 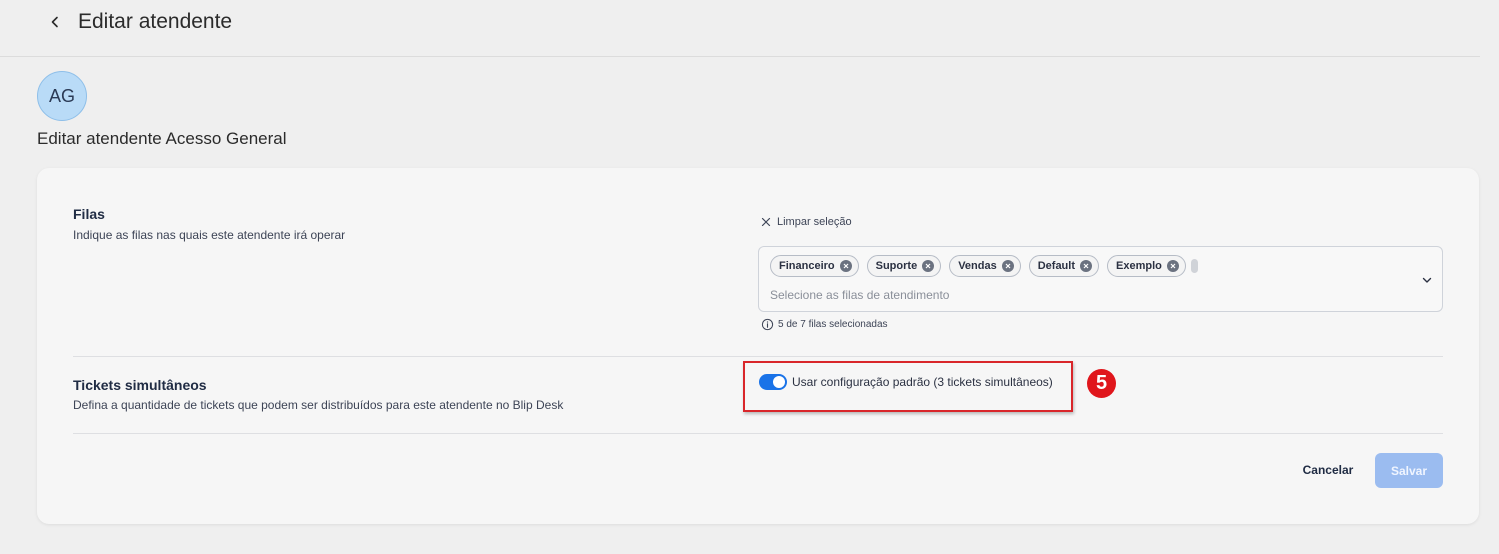 I want to click on page-subtitle: Editar atendente Acesso General, so click(x=162, y=138).